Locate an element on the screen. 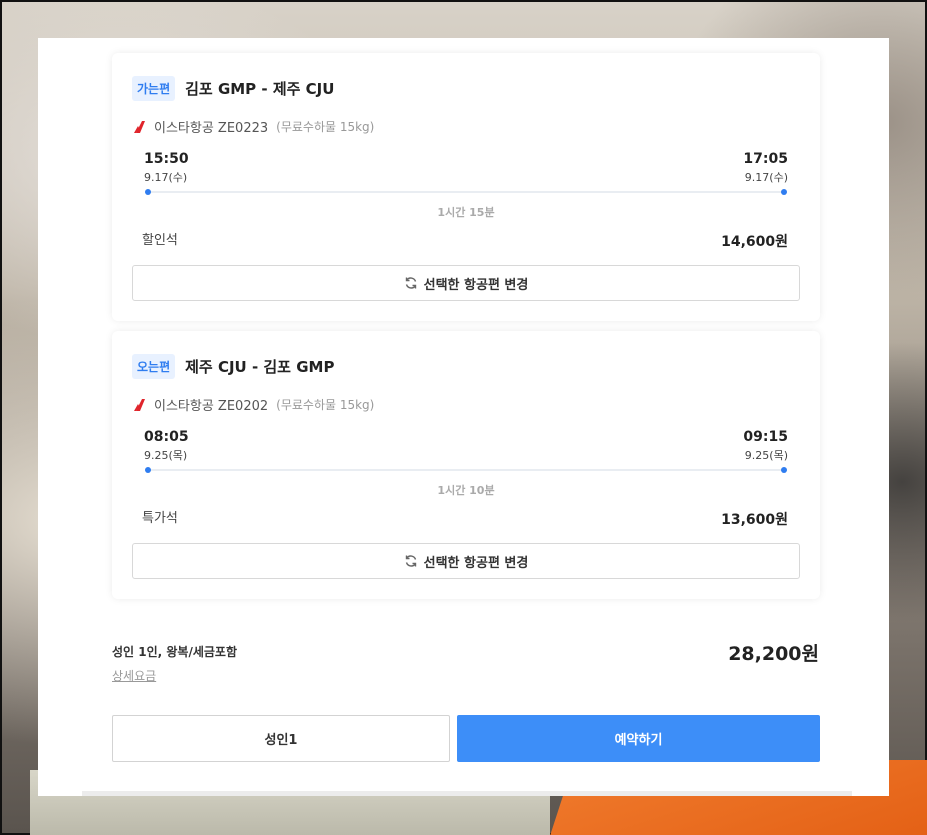 This screenshot has width=927, height=835. outbound-seat-class: 할인석 is located at coordinates (160, 240).